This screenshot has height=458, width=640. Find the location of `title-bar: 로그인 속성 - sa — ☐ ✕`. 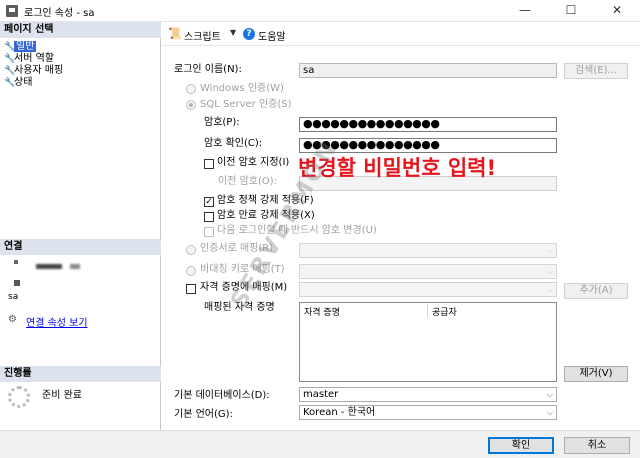

title-bar: 로그인 속성 - sa — ☐ ✕ is located at coordinates (320, 11).